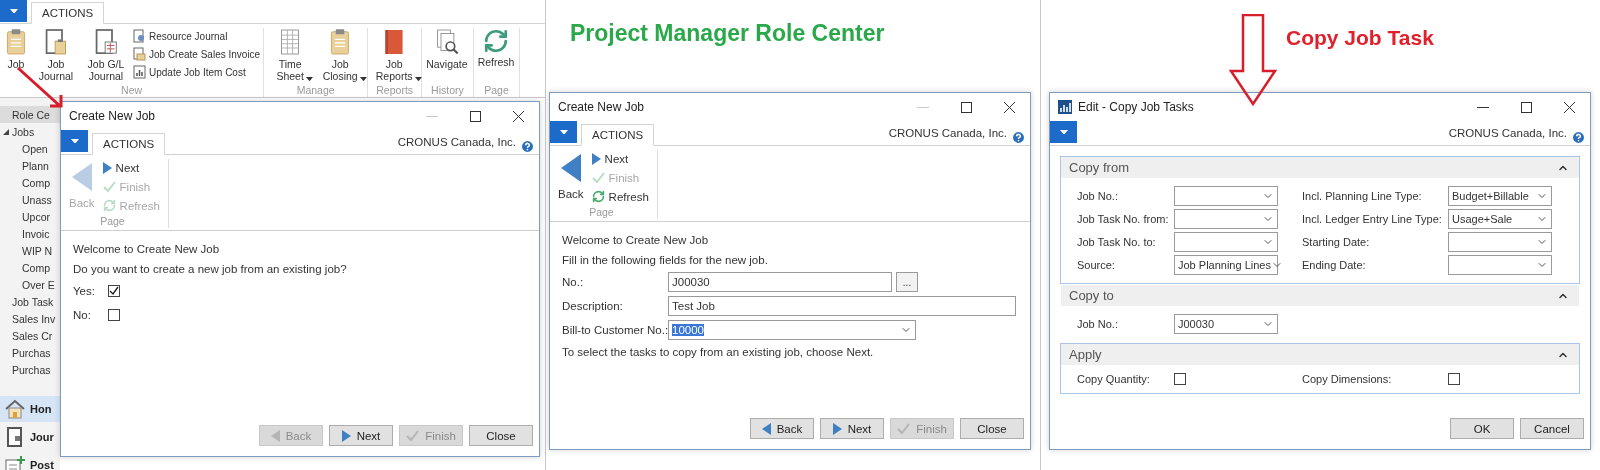  I want to click on sidebar-item: Upcor, so click(30, 216).